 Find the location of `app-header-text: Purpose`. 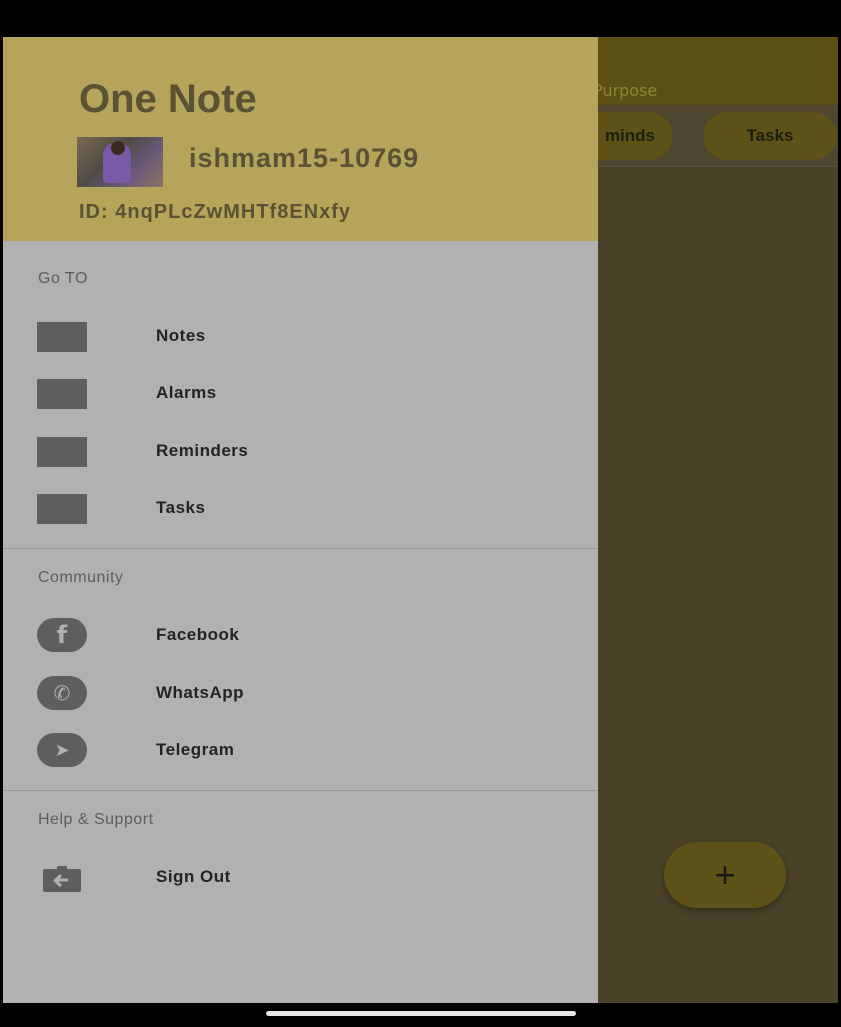

app-header-text: Purpose is located at coordinates (625, 90).